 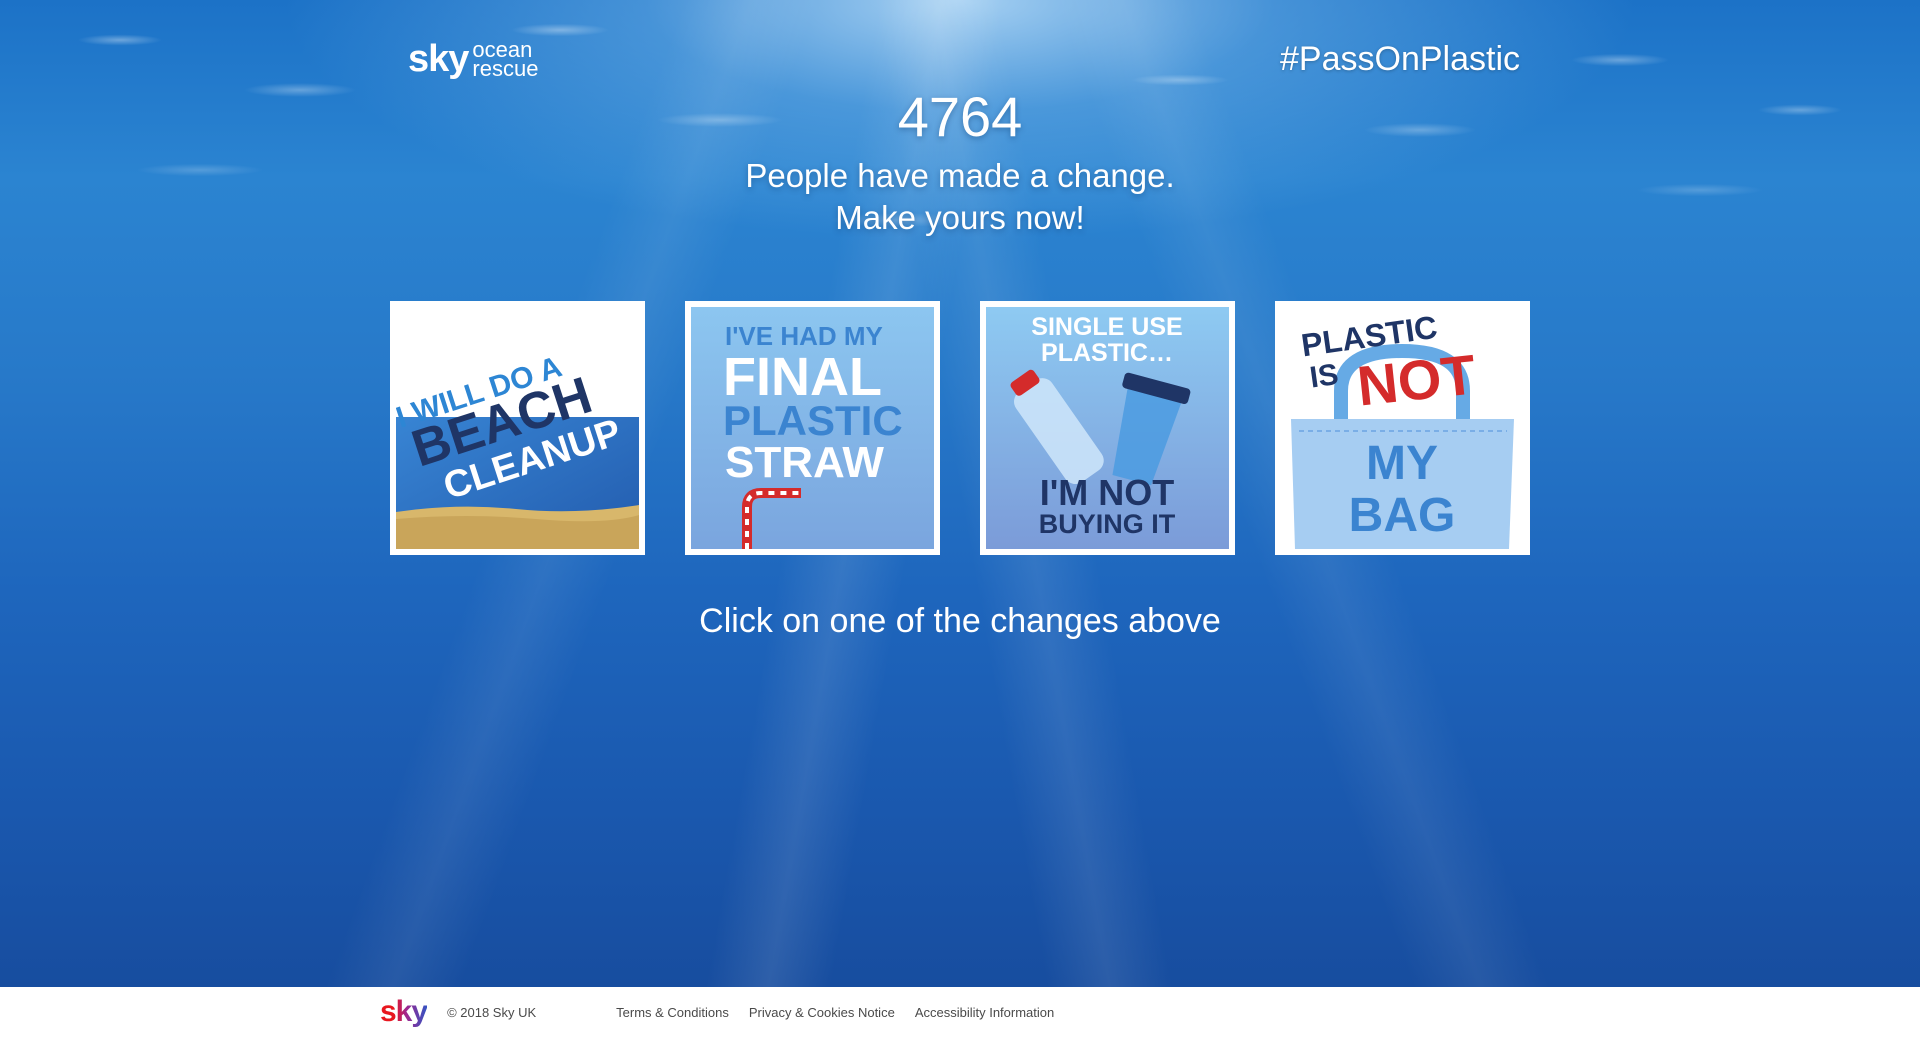 I want to click on card4-line2: IS, so click(x=1324, y=376).